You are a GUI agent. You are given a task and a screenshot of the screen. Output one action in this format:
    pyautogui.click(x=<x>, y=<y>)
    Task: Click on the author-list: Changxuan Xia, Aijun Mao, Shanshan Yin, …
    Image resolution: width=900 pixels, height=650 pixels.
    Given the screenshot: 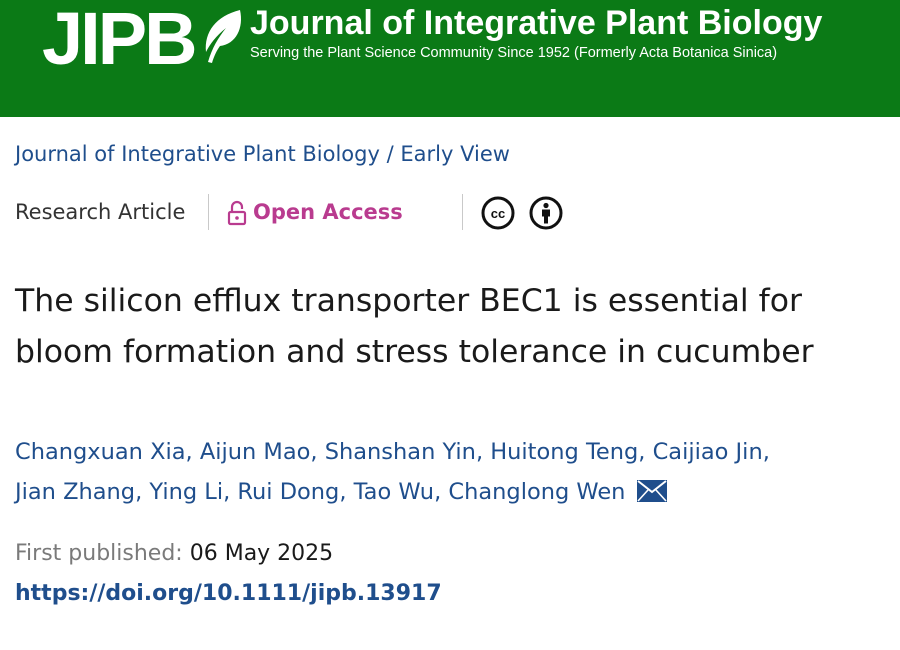 What is the action you would take?
    pyautogui.click(x=392, y=472)
    